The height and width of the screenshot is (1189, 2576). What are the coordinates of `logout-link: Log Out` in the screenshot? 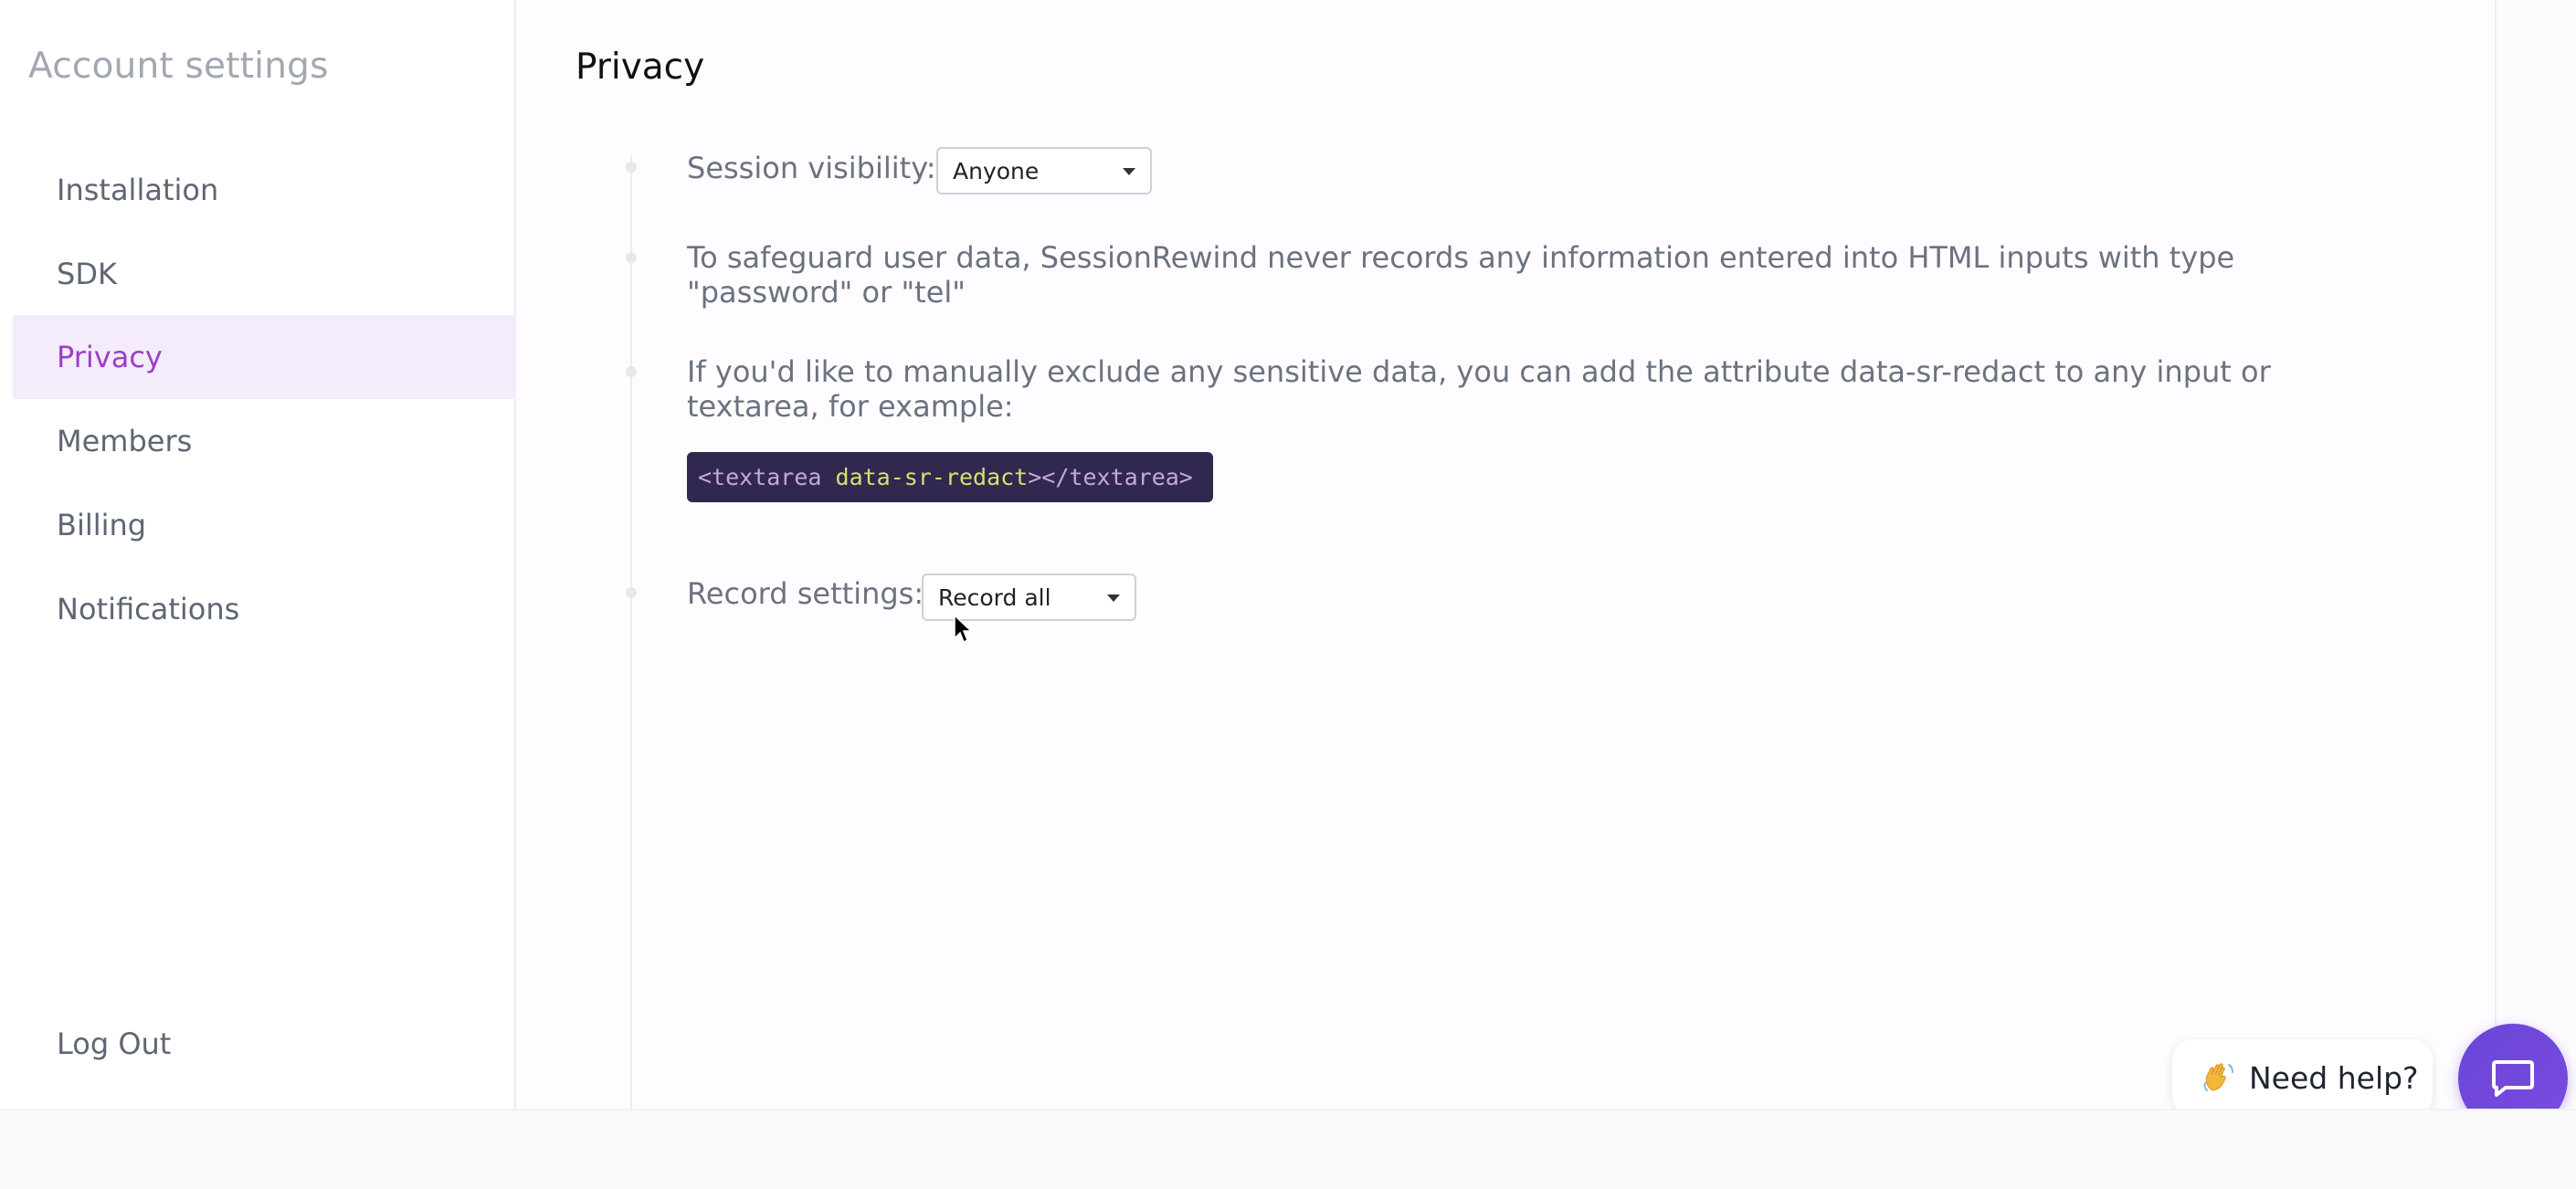 It's located at (114, 1043).